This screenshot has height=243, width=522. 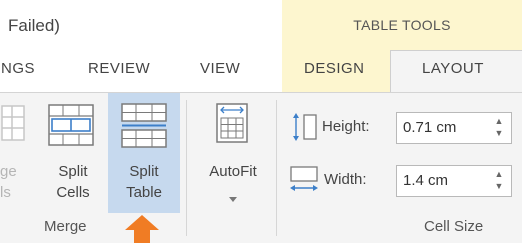 What do you see at coordinates (304, 178) in the screenshot?
I see `column-width-icon` at bounding box center [304, 178].